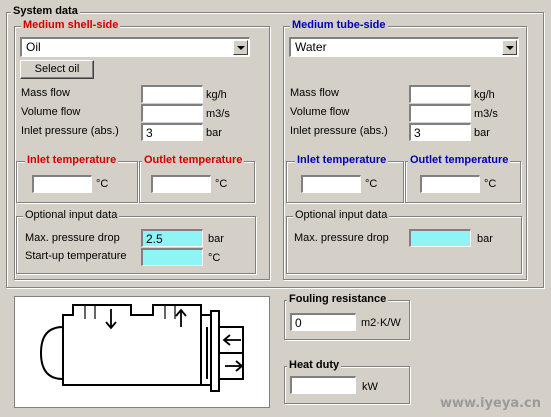  I want to click on heat-exchanger-icon, so click(141, 348).